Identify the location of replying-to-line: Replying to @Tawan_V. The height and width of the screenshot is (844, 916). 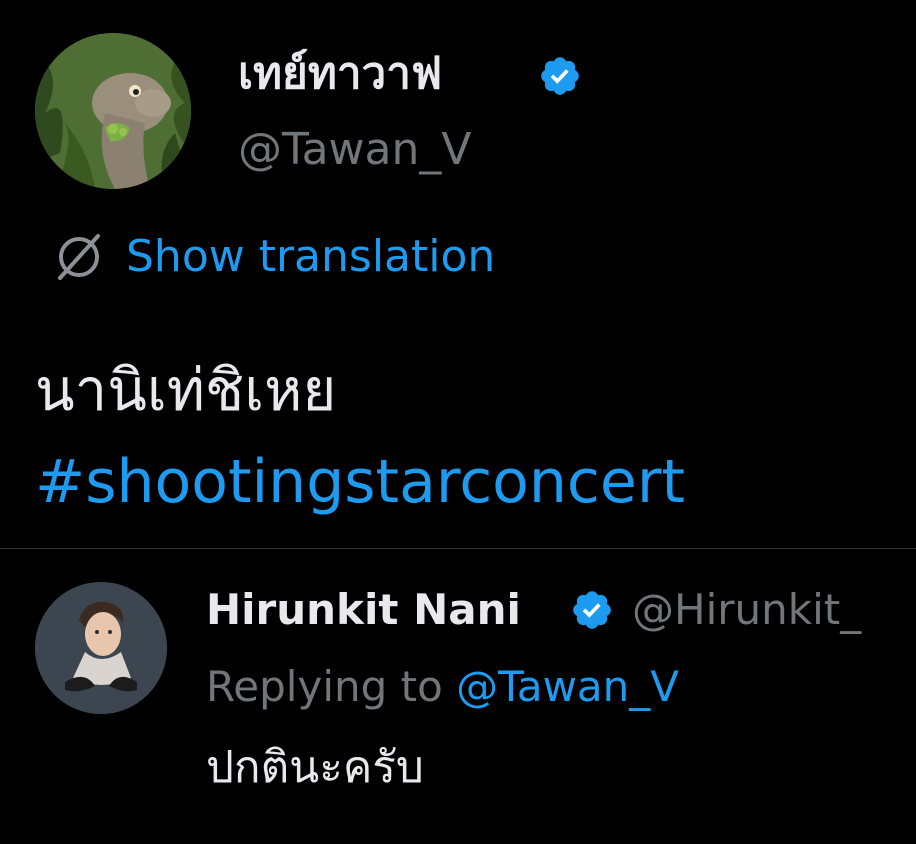
(442, 687).